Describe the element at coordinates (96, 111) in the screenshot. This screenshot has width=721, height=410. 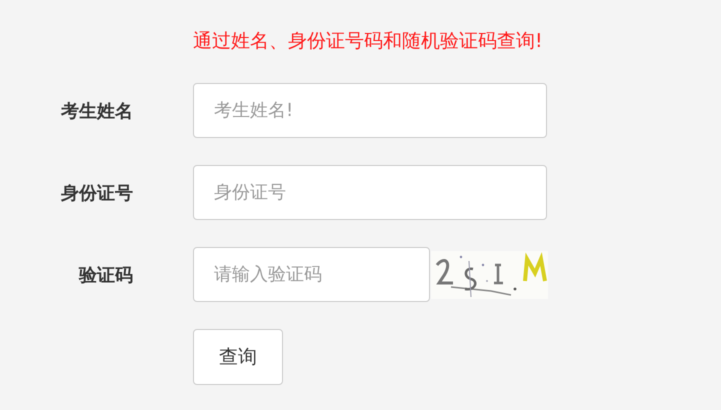
I see `field-label: 考生姓名` at that location.